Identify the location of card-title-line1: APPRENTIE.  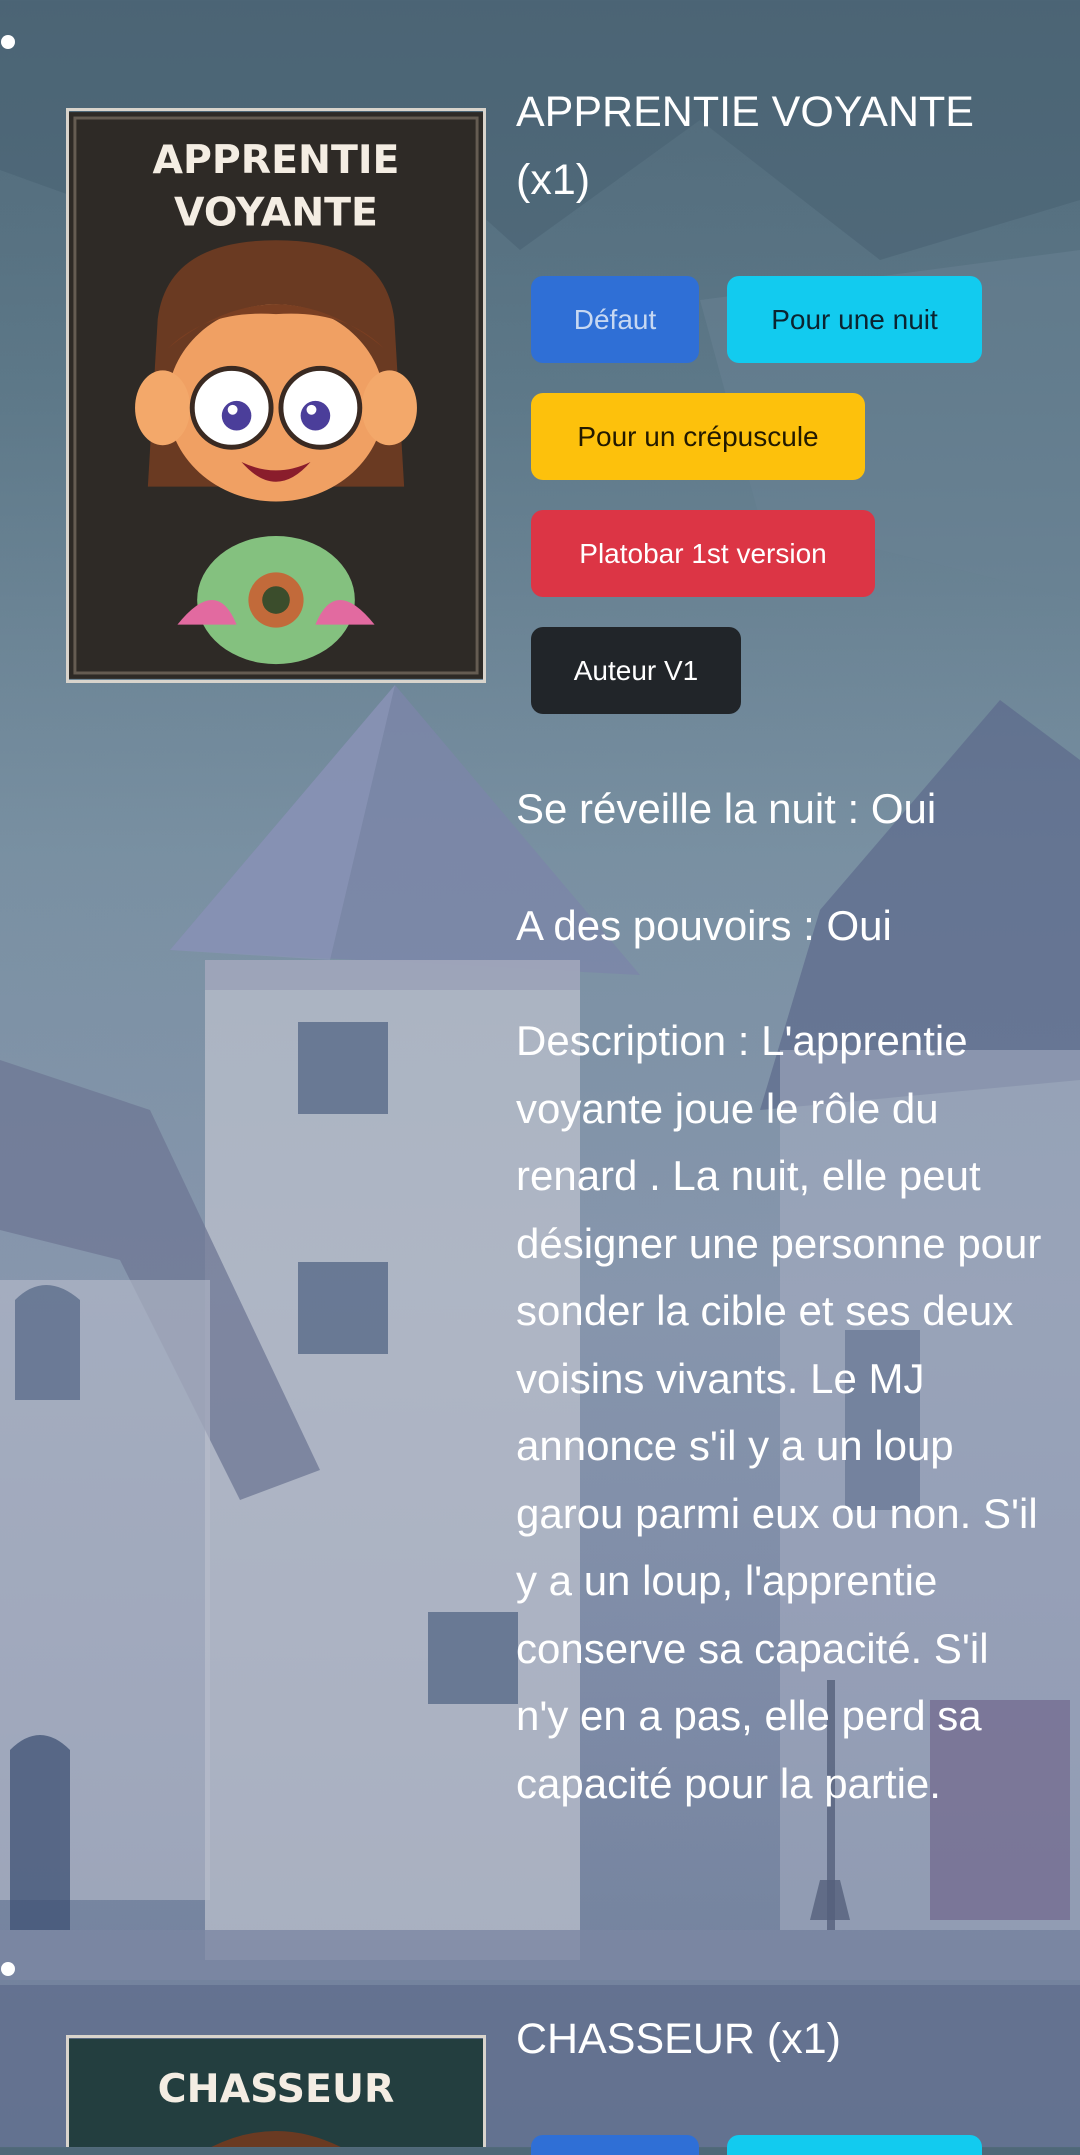
(276, 160).